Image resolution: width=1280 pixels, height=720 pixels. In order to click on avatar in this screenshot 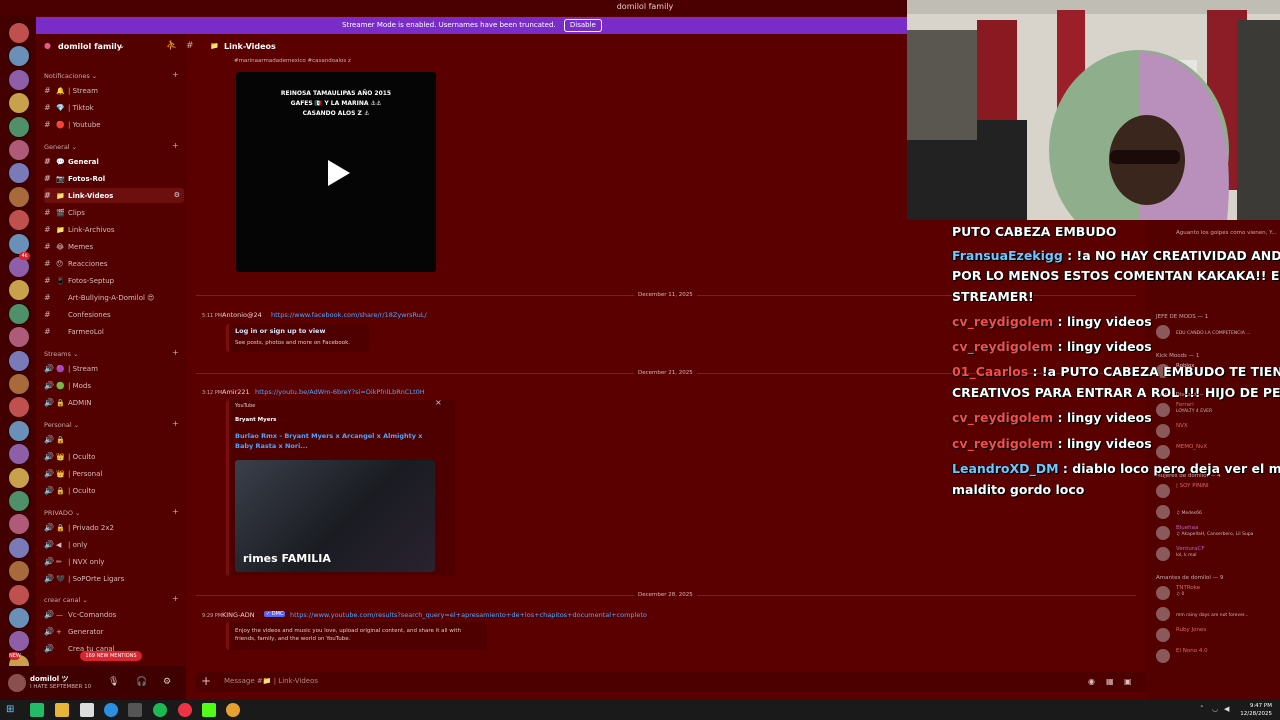, I will do `click(17, 683)`.